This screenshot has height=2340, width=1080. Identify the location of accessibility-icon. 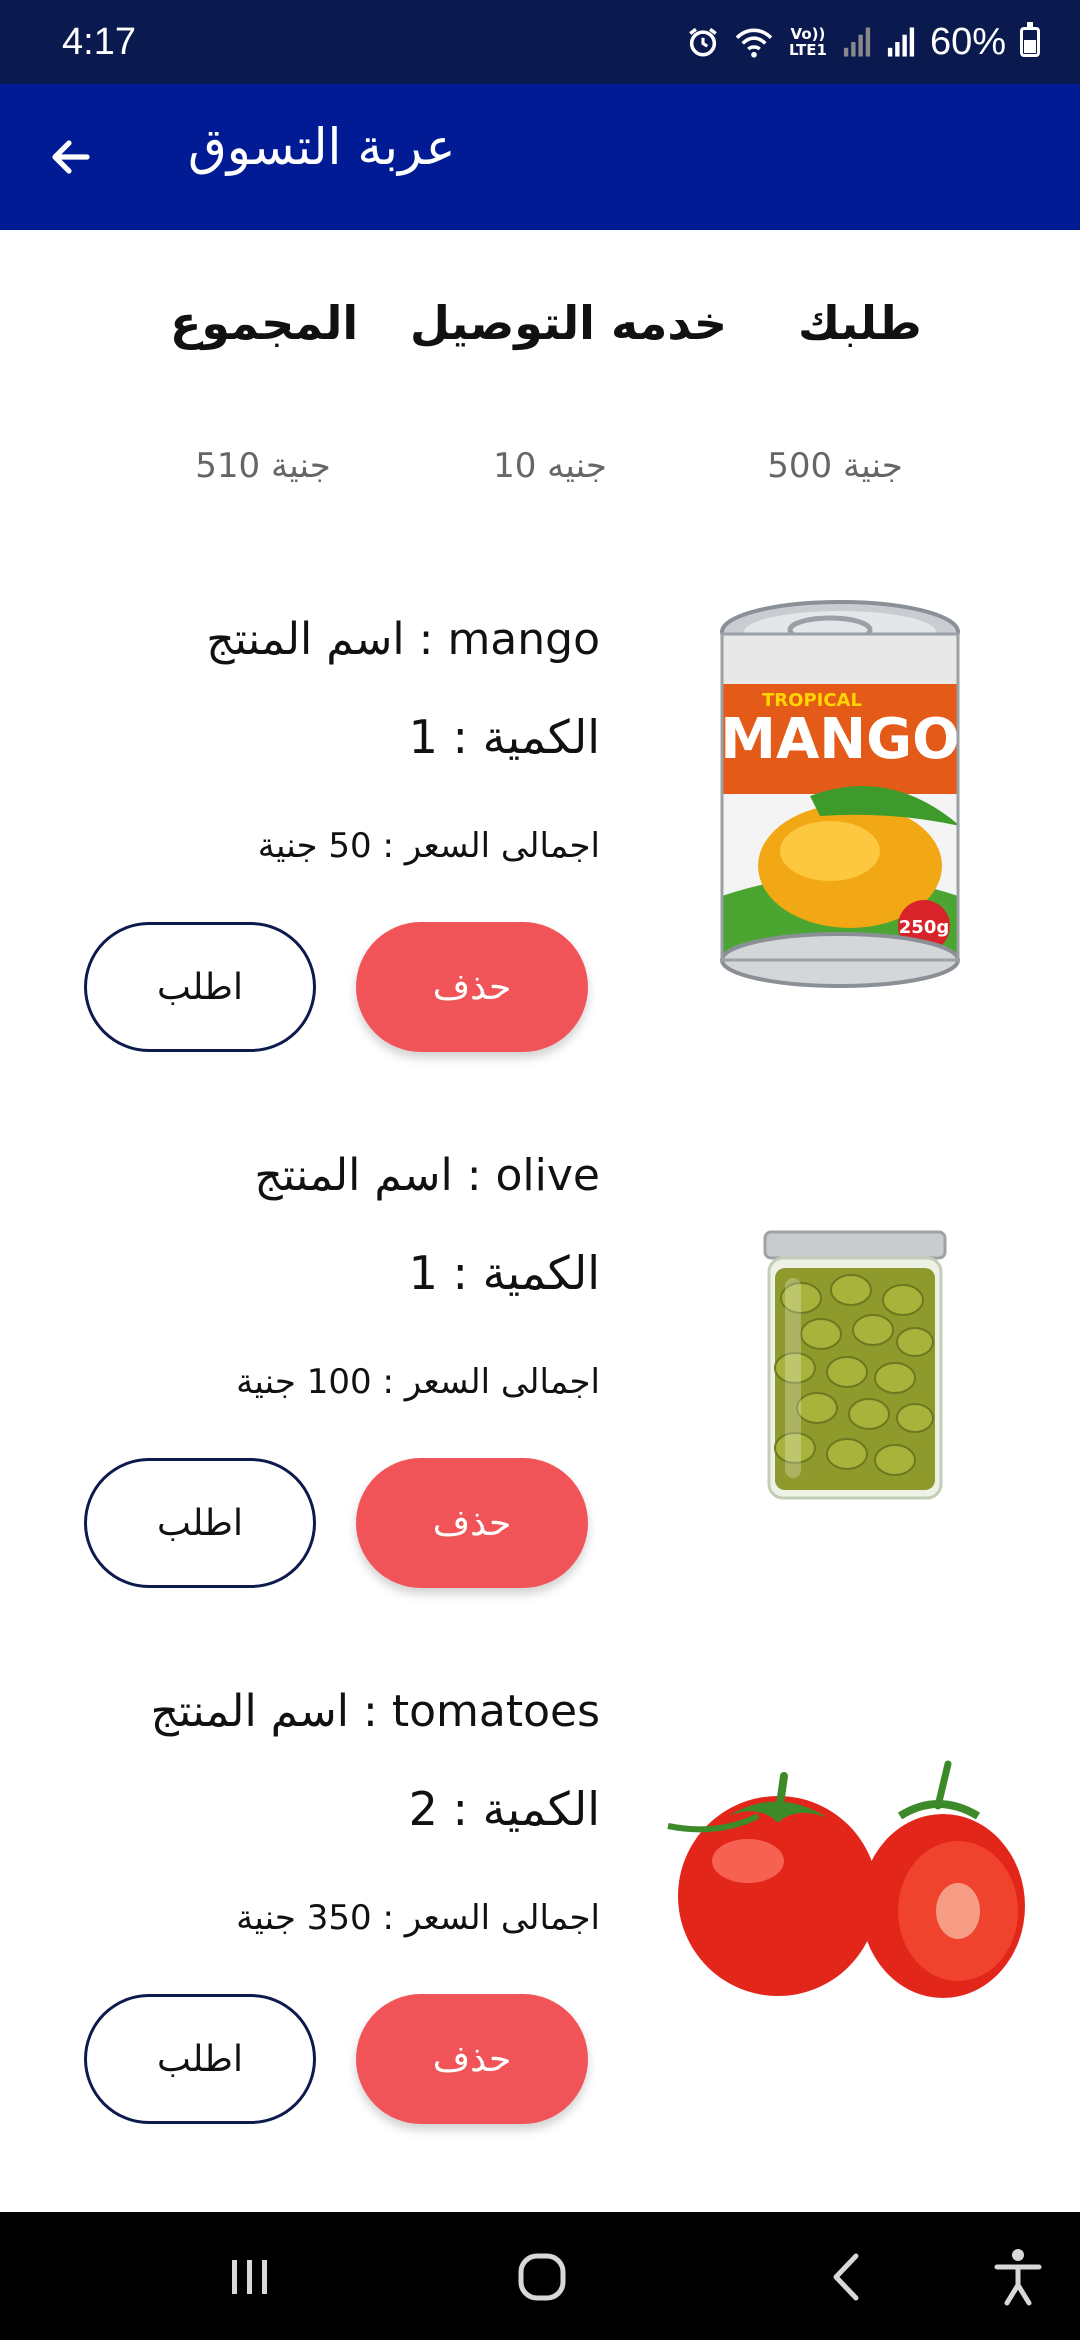
(1018, 2277).